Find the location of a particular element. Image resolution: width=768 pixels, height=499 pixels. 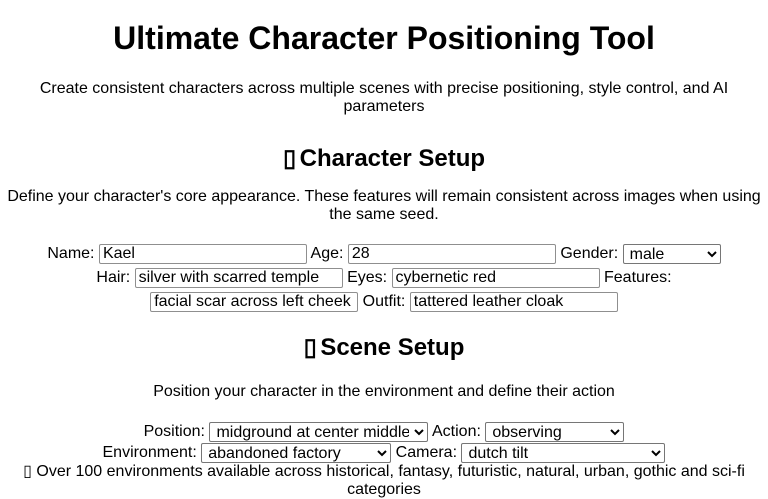

gender-select: male is located at coordinates (671, 253).